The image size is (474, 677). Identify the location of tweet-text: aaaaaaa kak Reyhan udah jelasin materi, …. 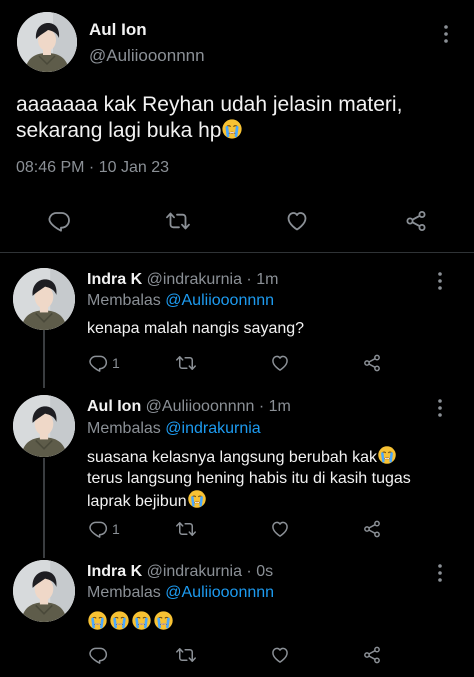
(209, 118).